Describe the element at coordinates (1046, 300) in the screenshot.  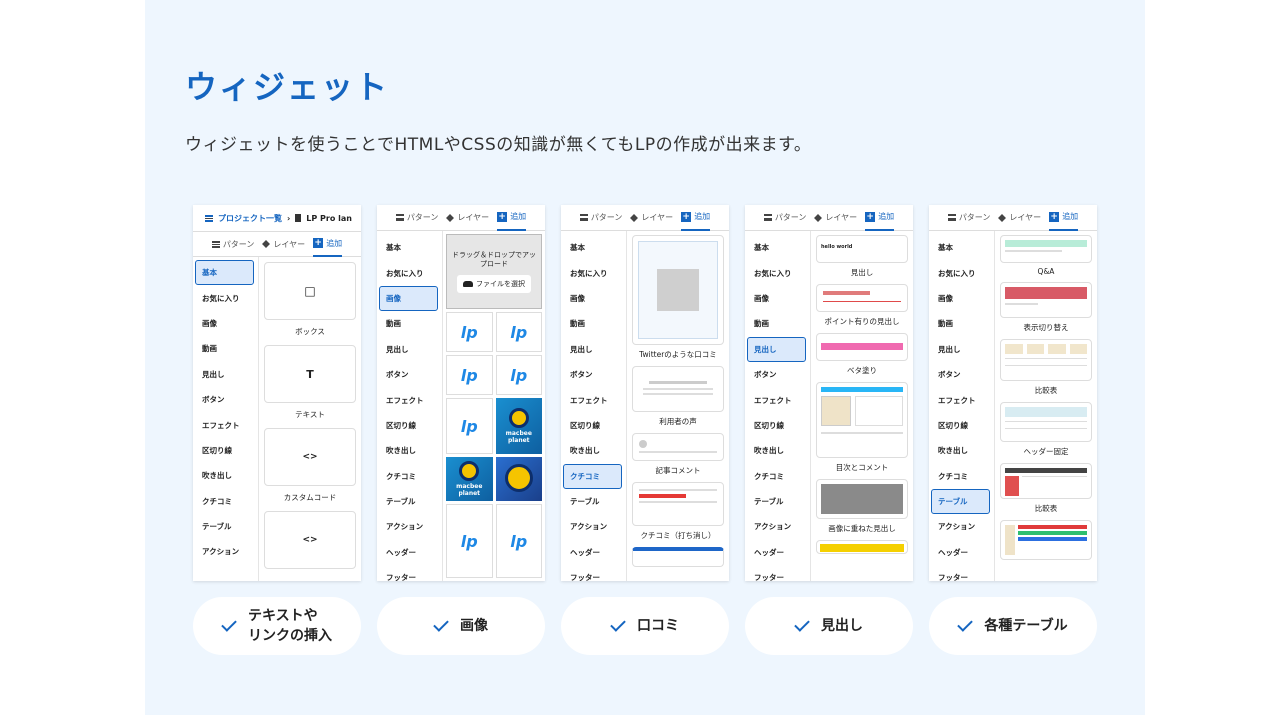
I see `widget-toggle-display` at that location.